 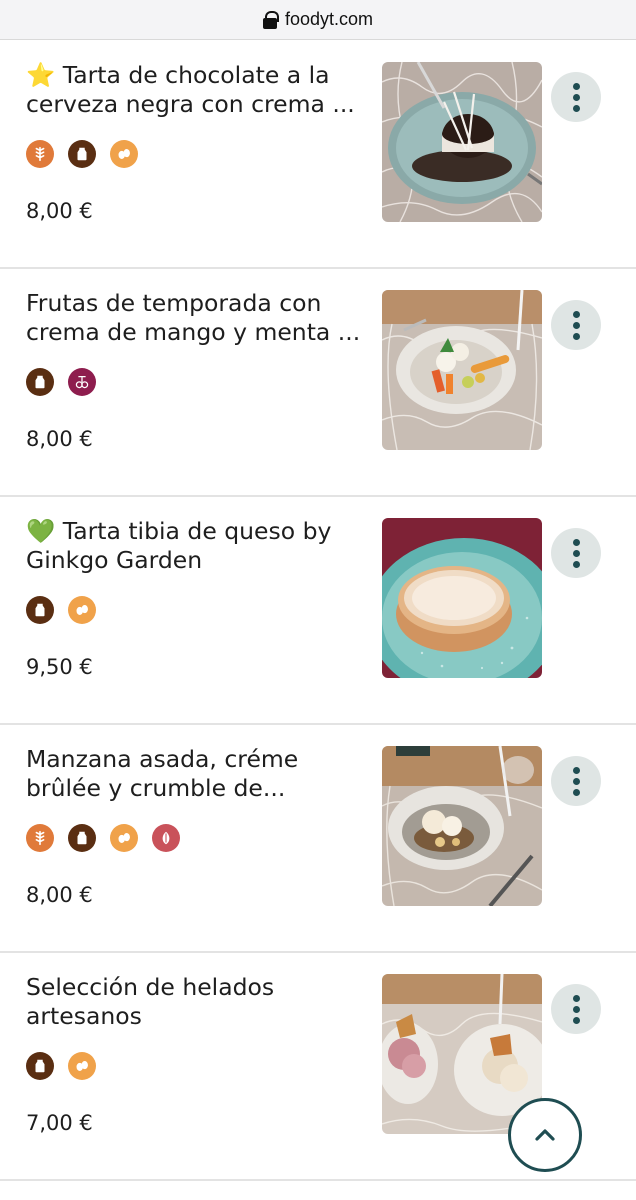 What do you see at coordinates (59, 1123) in the screenshot?
I see `dish-price: 7,00 €` at bounding box center [59, 1123].